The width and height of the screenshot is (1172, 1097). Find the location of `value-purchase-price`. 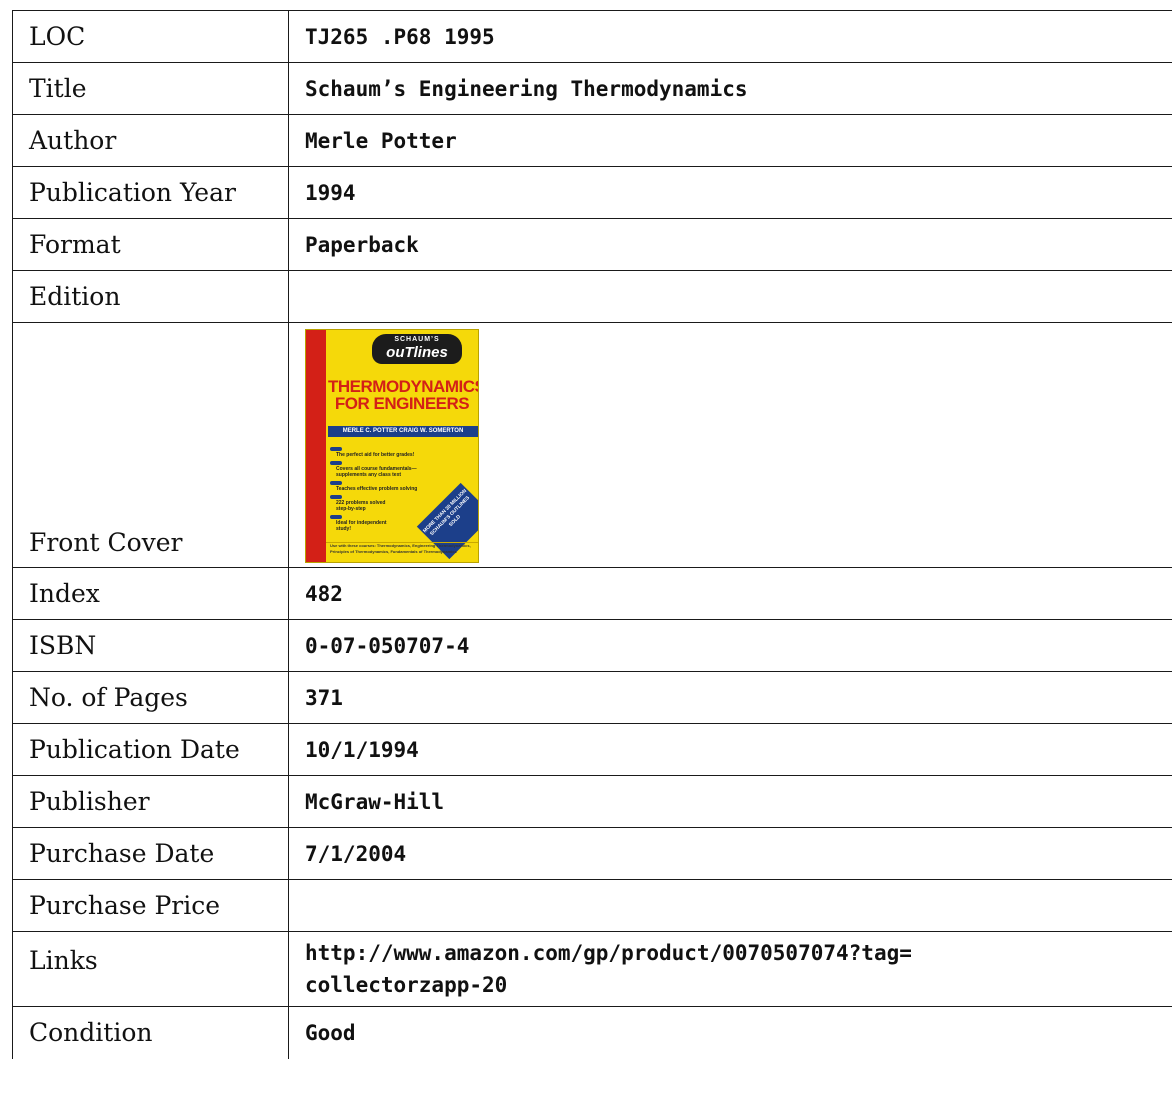

value-purchase-price is located at coordinates (730, 905).